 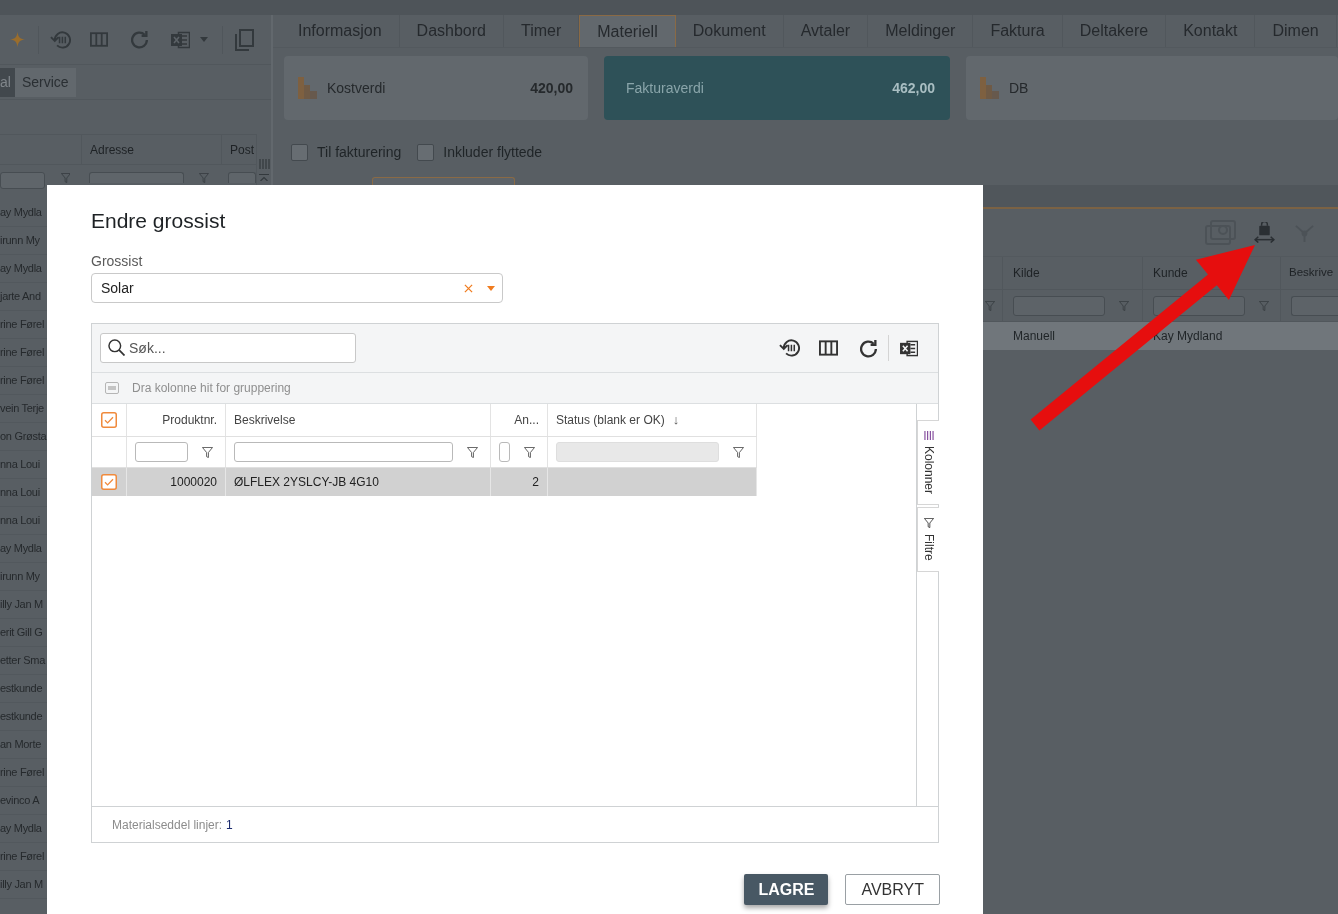 What do you see at coordinates (1264, 232) in the screenshot?
I see `bag-arrows-icon` at bounding box center [1264, 232].